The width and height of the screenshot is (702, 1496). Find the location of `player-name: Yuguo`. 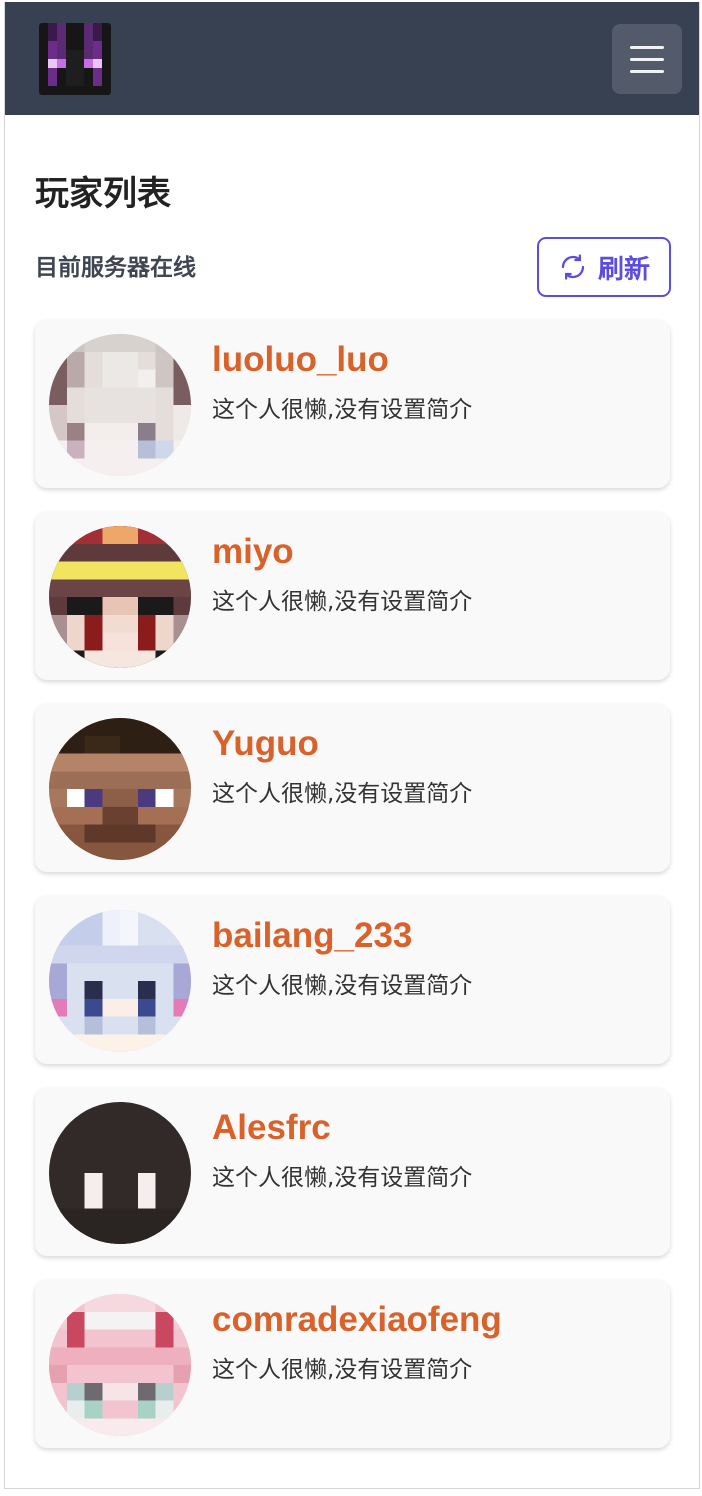

player-name: Yuguo is located at coordinates (265, 744).